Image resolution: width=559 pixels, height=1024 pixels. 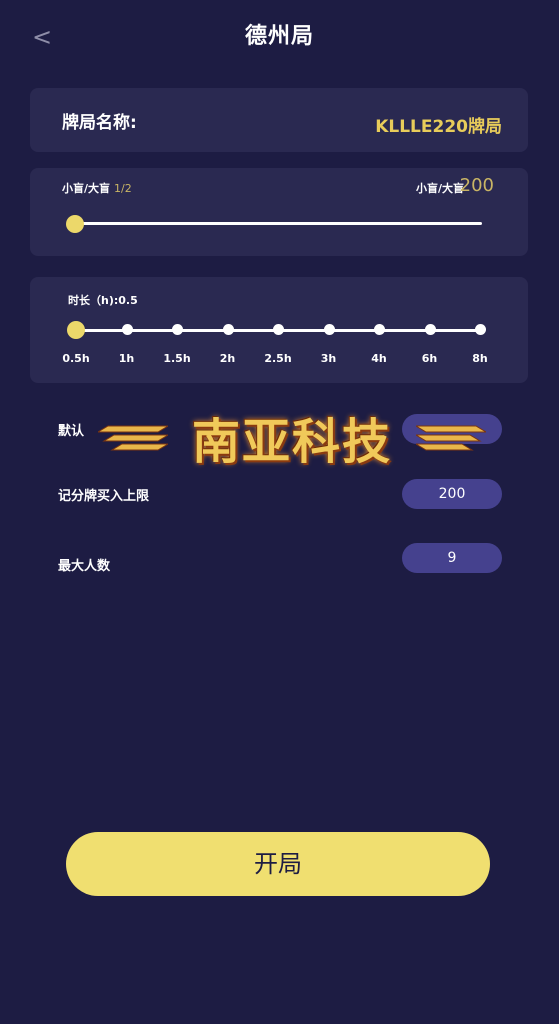 What do you see at coordinates (438, 124) in the screenshot?
I see `game-name-value: KLLLE220牌局` at bounding box center [438, 124].